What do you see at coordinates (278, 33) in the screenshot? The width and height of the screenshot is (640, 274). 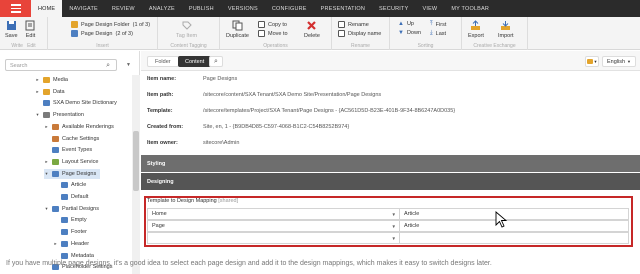 I see `move-to-label: Move to` at bounding box center [278, 33].